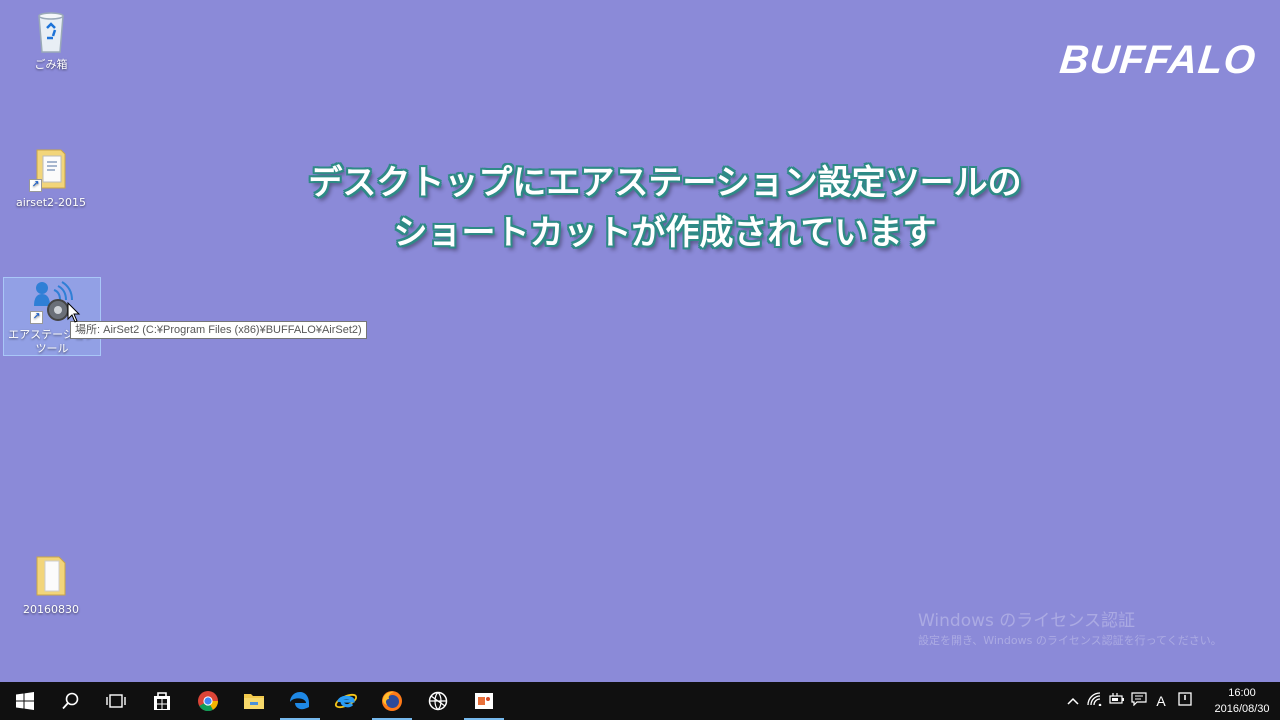 This screenshot has height=720, width=1280. I want to click on taskbar-store, so click(162, 701).